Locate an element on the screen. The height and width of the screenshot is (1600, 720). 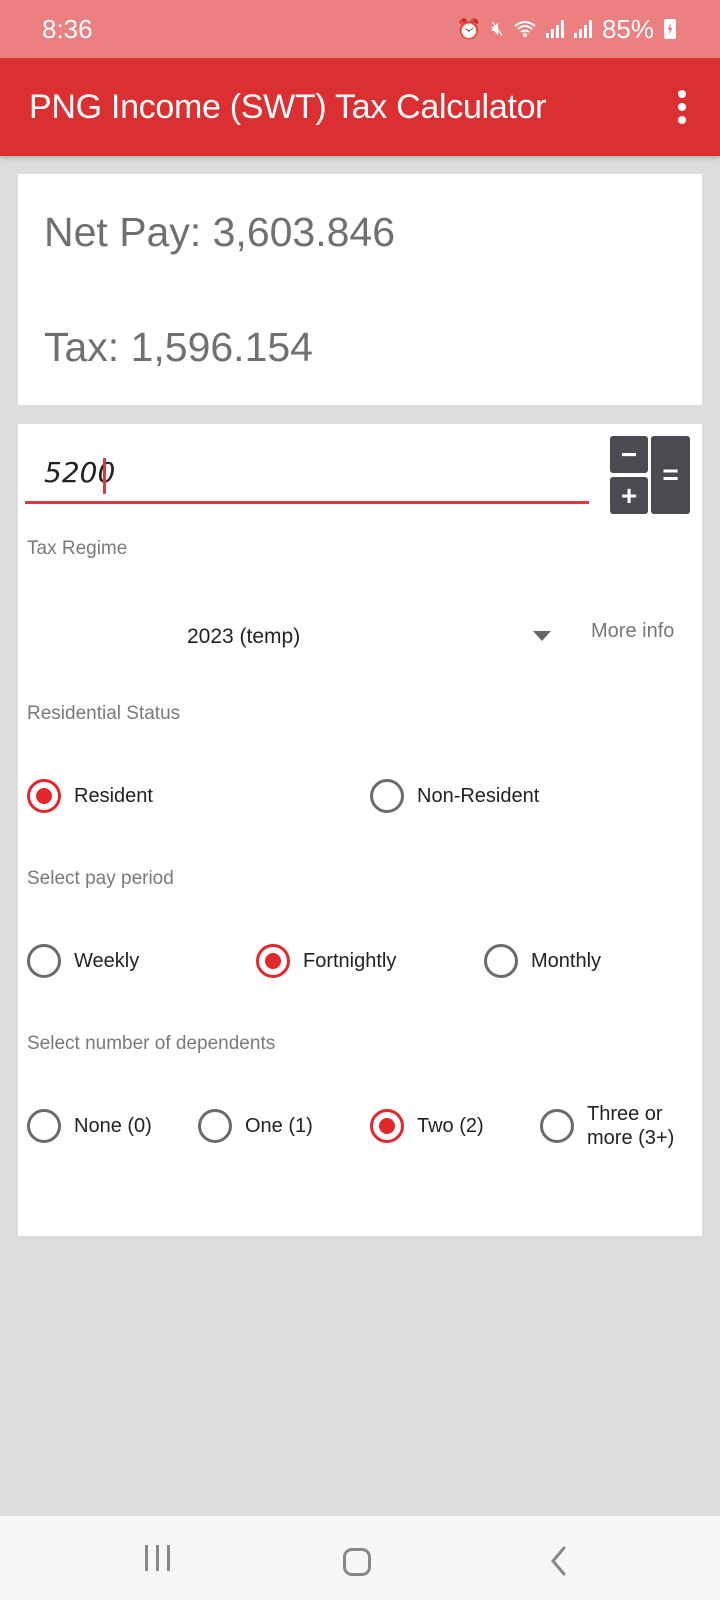
battery-charging-icon is located at coordinates (670, 29).